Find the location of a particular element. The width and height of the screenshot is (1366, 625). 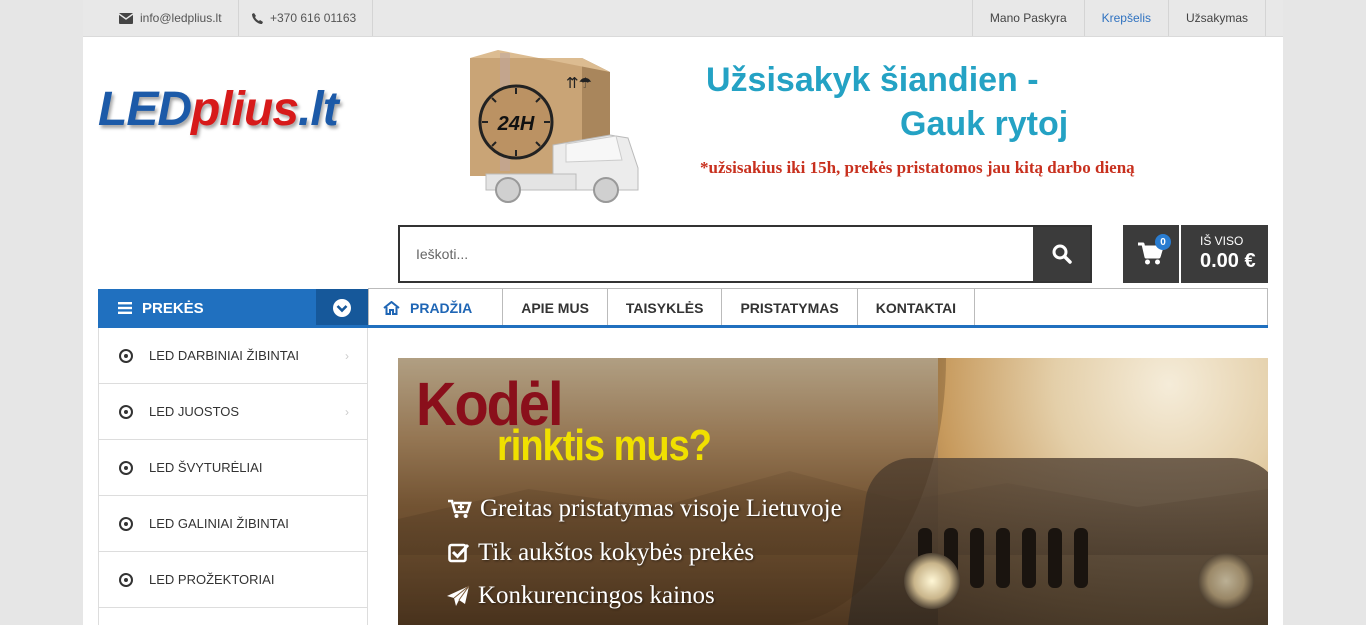

nav-delivery: PRISTATYMAS is located at coordinates (790, 307).